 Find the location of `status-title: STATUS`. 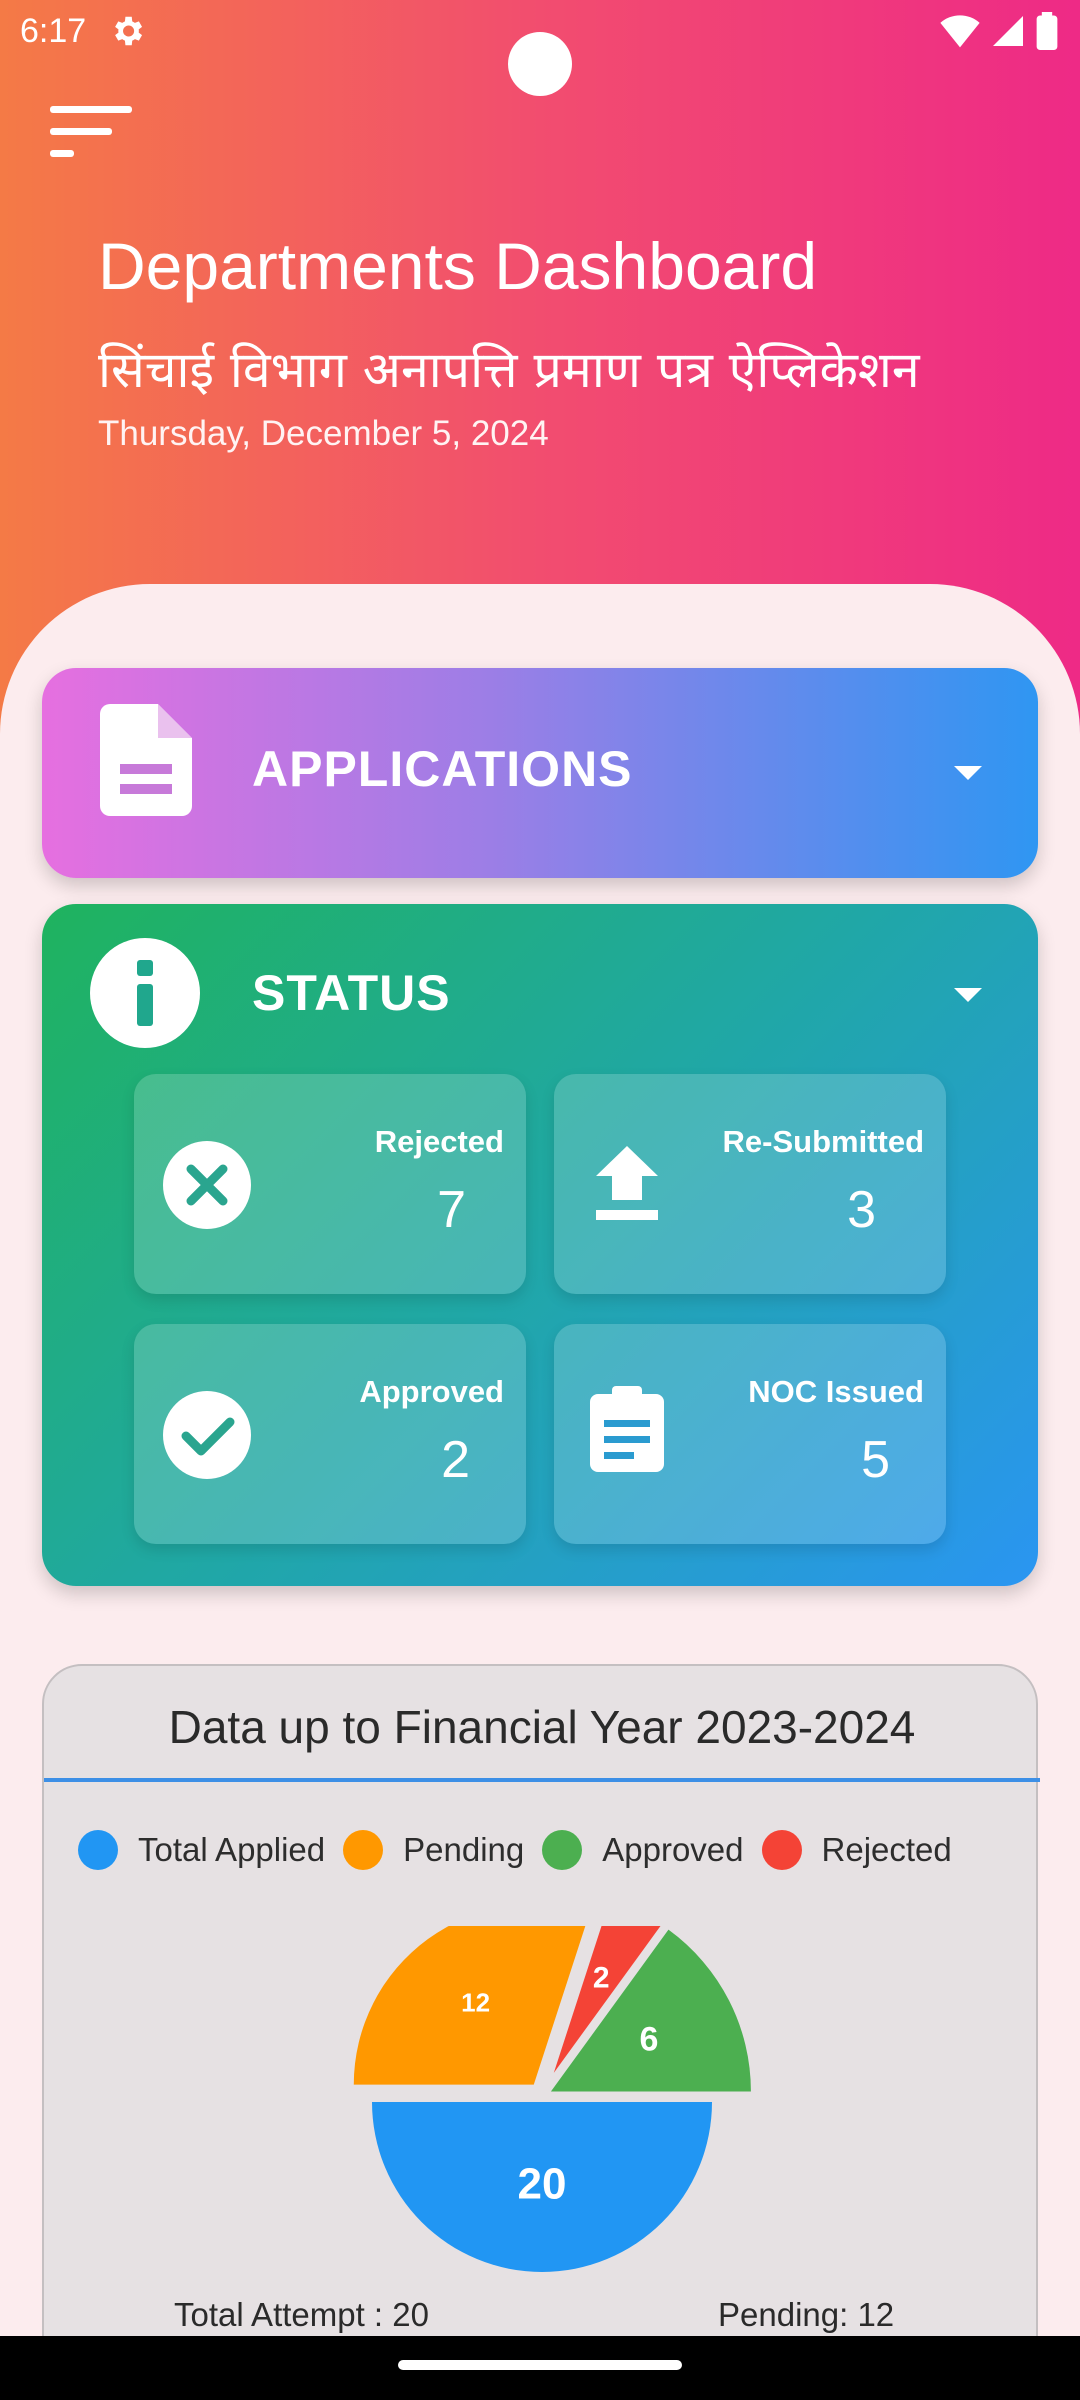

status-title: STATUS is located at coordinates (351, 993).